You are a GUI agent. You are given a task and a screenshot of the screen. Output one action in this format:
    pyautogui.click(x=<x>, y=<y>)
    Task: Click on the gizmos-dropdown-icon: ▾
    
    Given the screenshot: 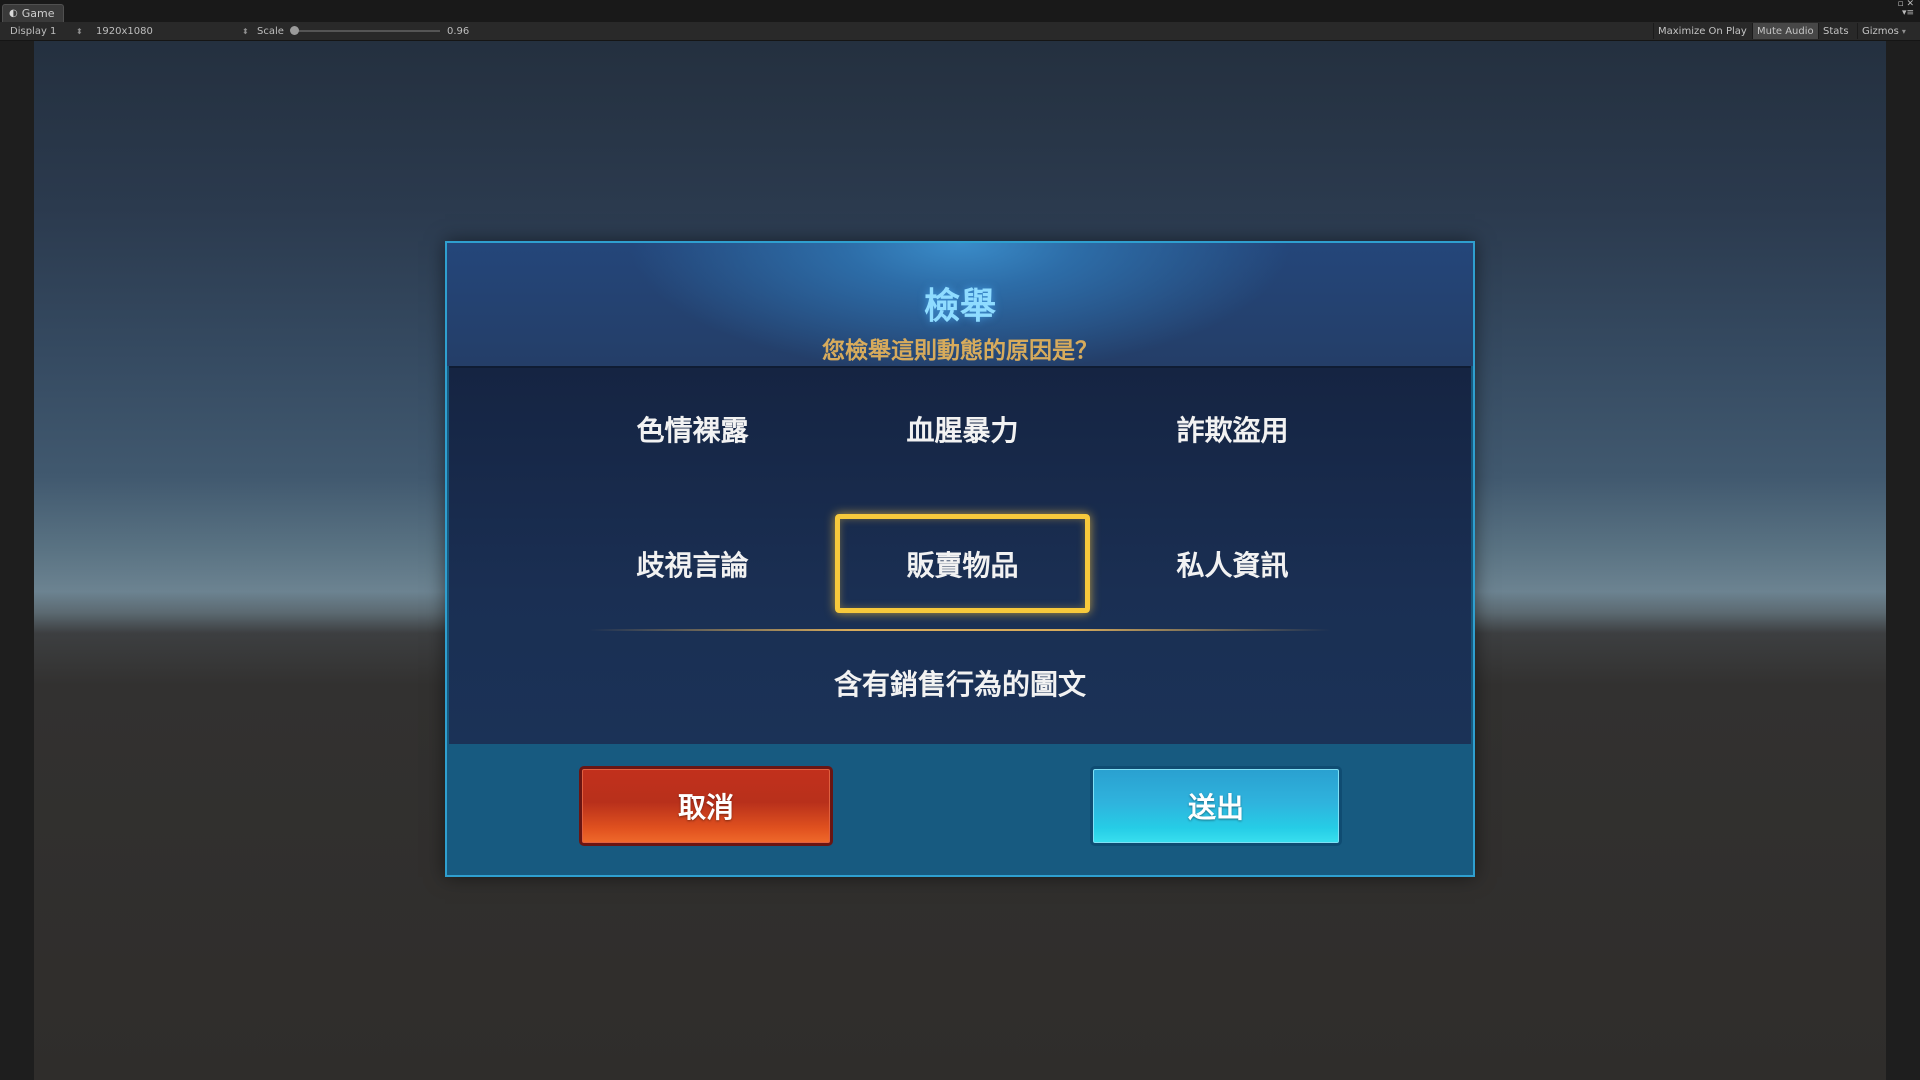 What is the action you would take?
    pyautogui.click(x=1903, y=31)
    